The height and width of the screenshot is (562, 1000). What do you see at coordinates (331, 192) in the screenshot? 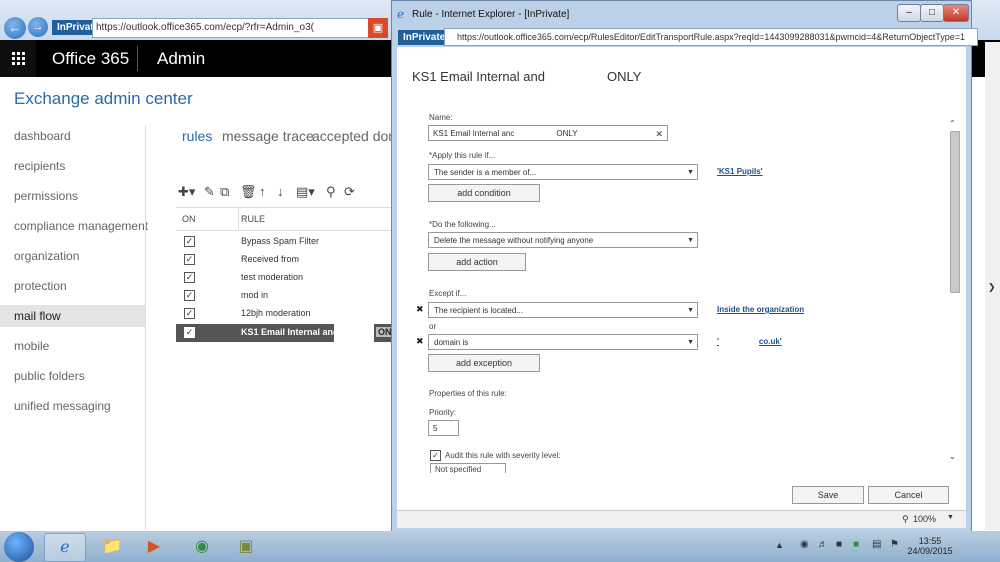
I see `search-icon: ⚲` at bounding box center [331, 192].